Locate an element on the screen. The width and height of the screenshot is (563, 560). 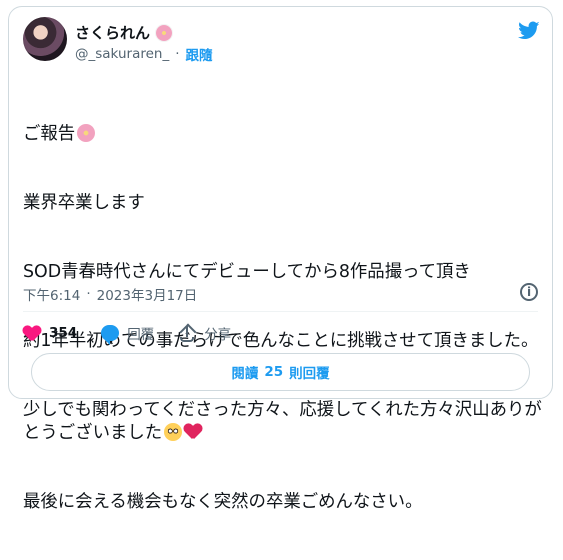
divider is located at coordinates (280, 311).